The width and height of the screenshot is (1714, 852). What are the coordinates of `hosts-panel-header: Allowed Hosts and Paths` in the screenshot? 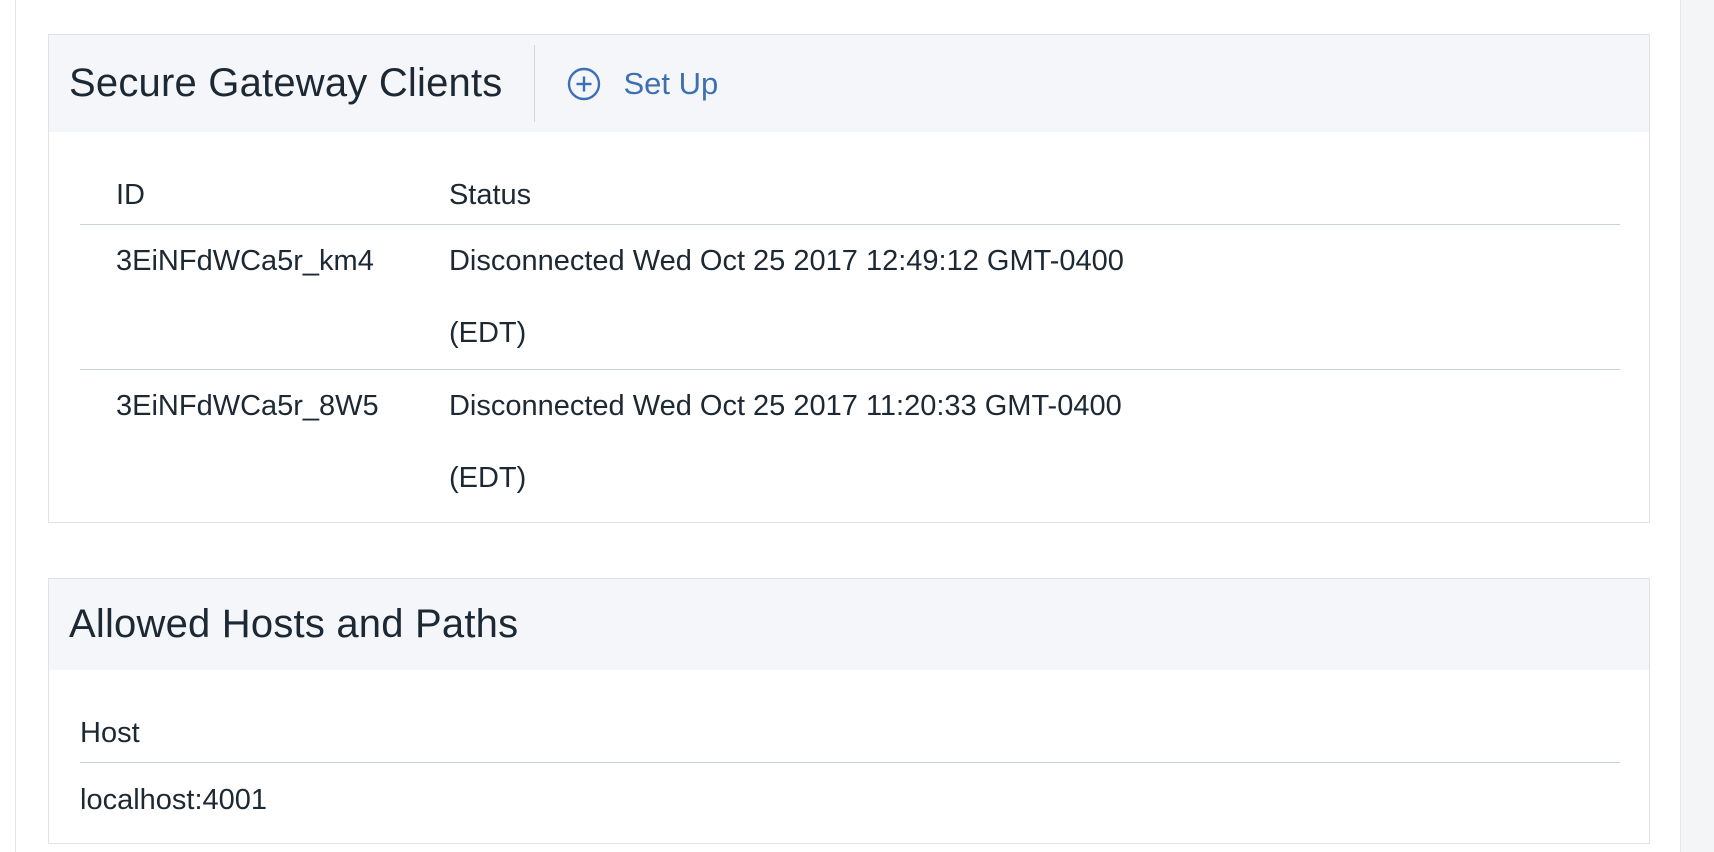 It's located at (849, 624).